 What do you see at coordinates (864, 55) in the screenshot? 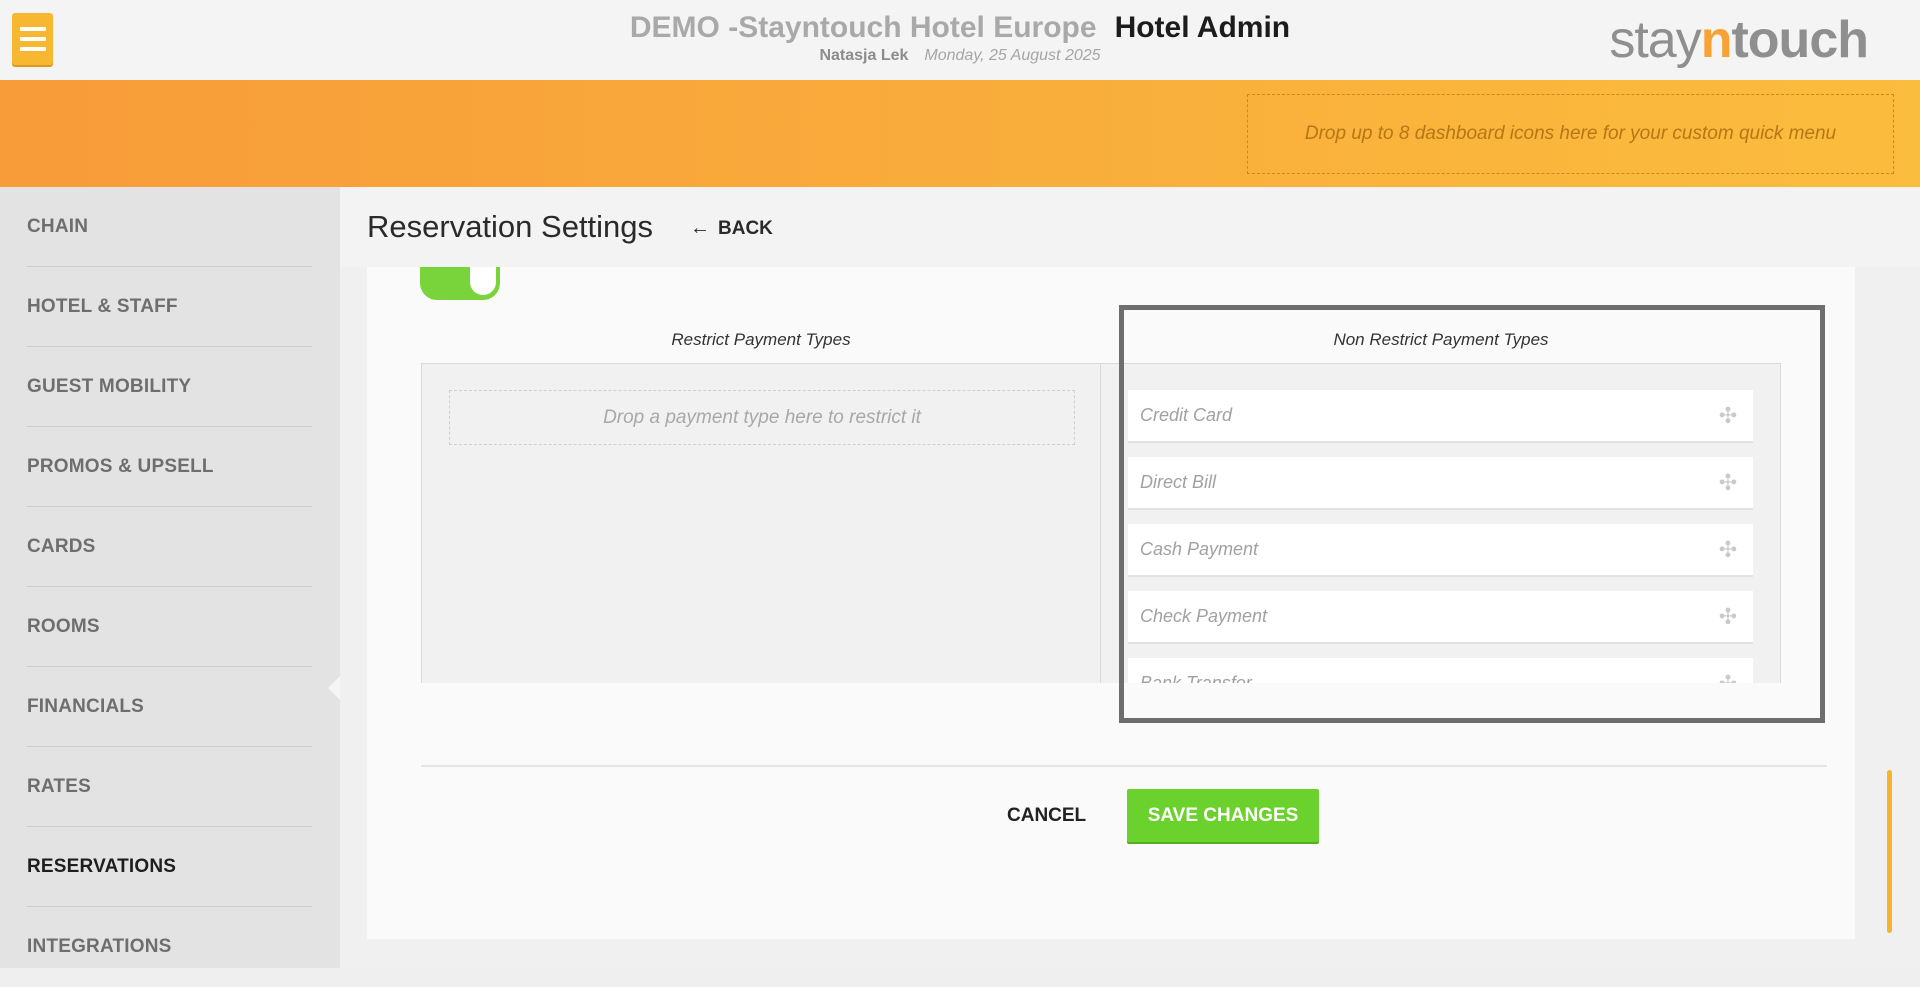
I see `user-name: Natasja Lek` at bounding box center [864, 55].